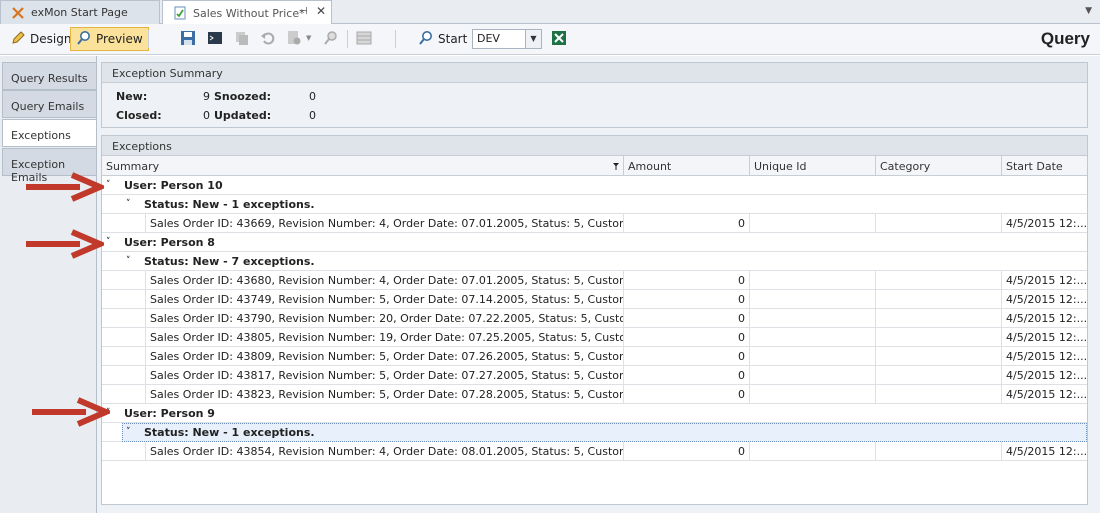 The image size is (1100, 513). What do you see at coordinates (80, 12) in the screenshot?
I see `tab-exmon-start-page: exMon Start Page` at bounding box center [80, 12].